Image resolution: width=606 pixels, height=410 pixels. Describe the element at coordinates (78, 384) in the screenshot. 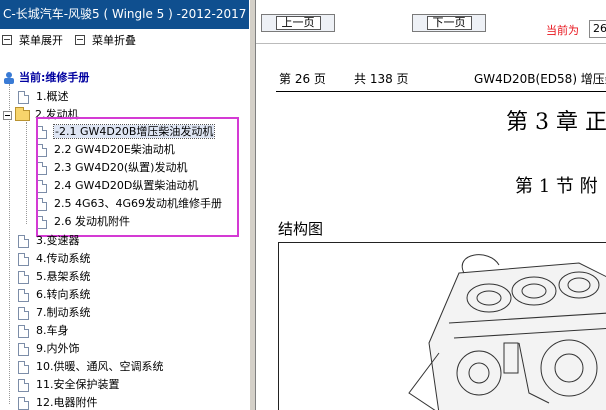

I see `tree-item-label: 11.安全保护装置` at that location.